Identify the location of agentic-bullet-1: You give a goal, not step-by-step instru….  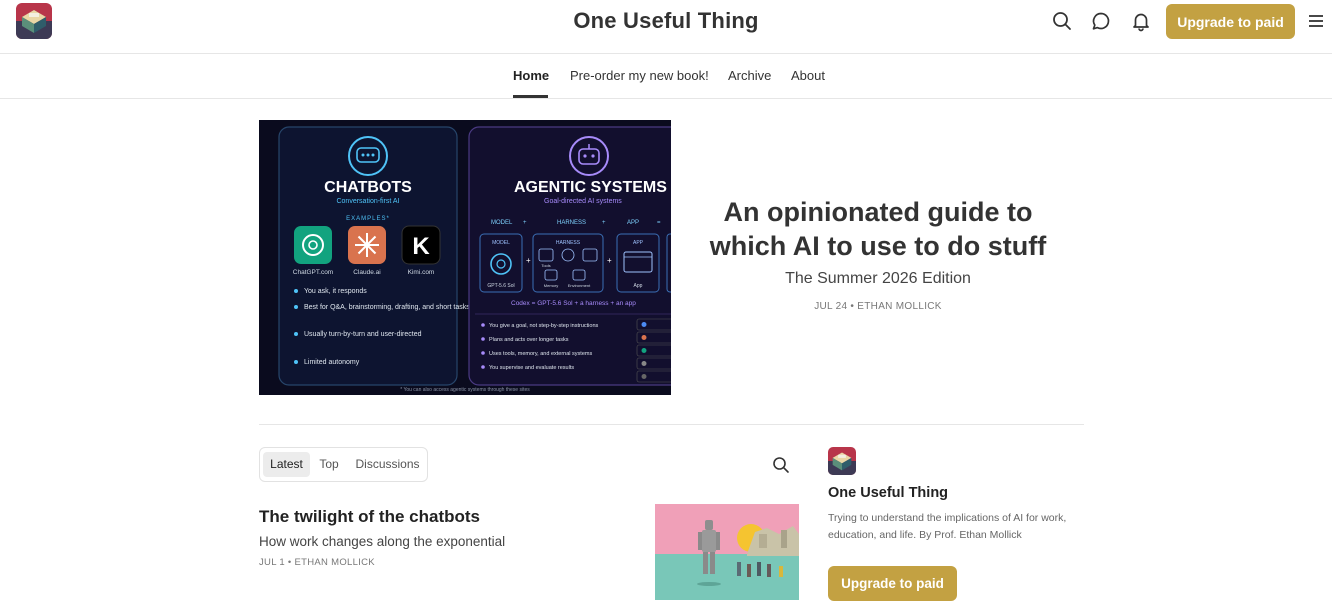
(544, 326).